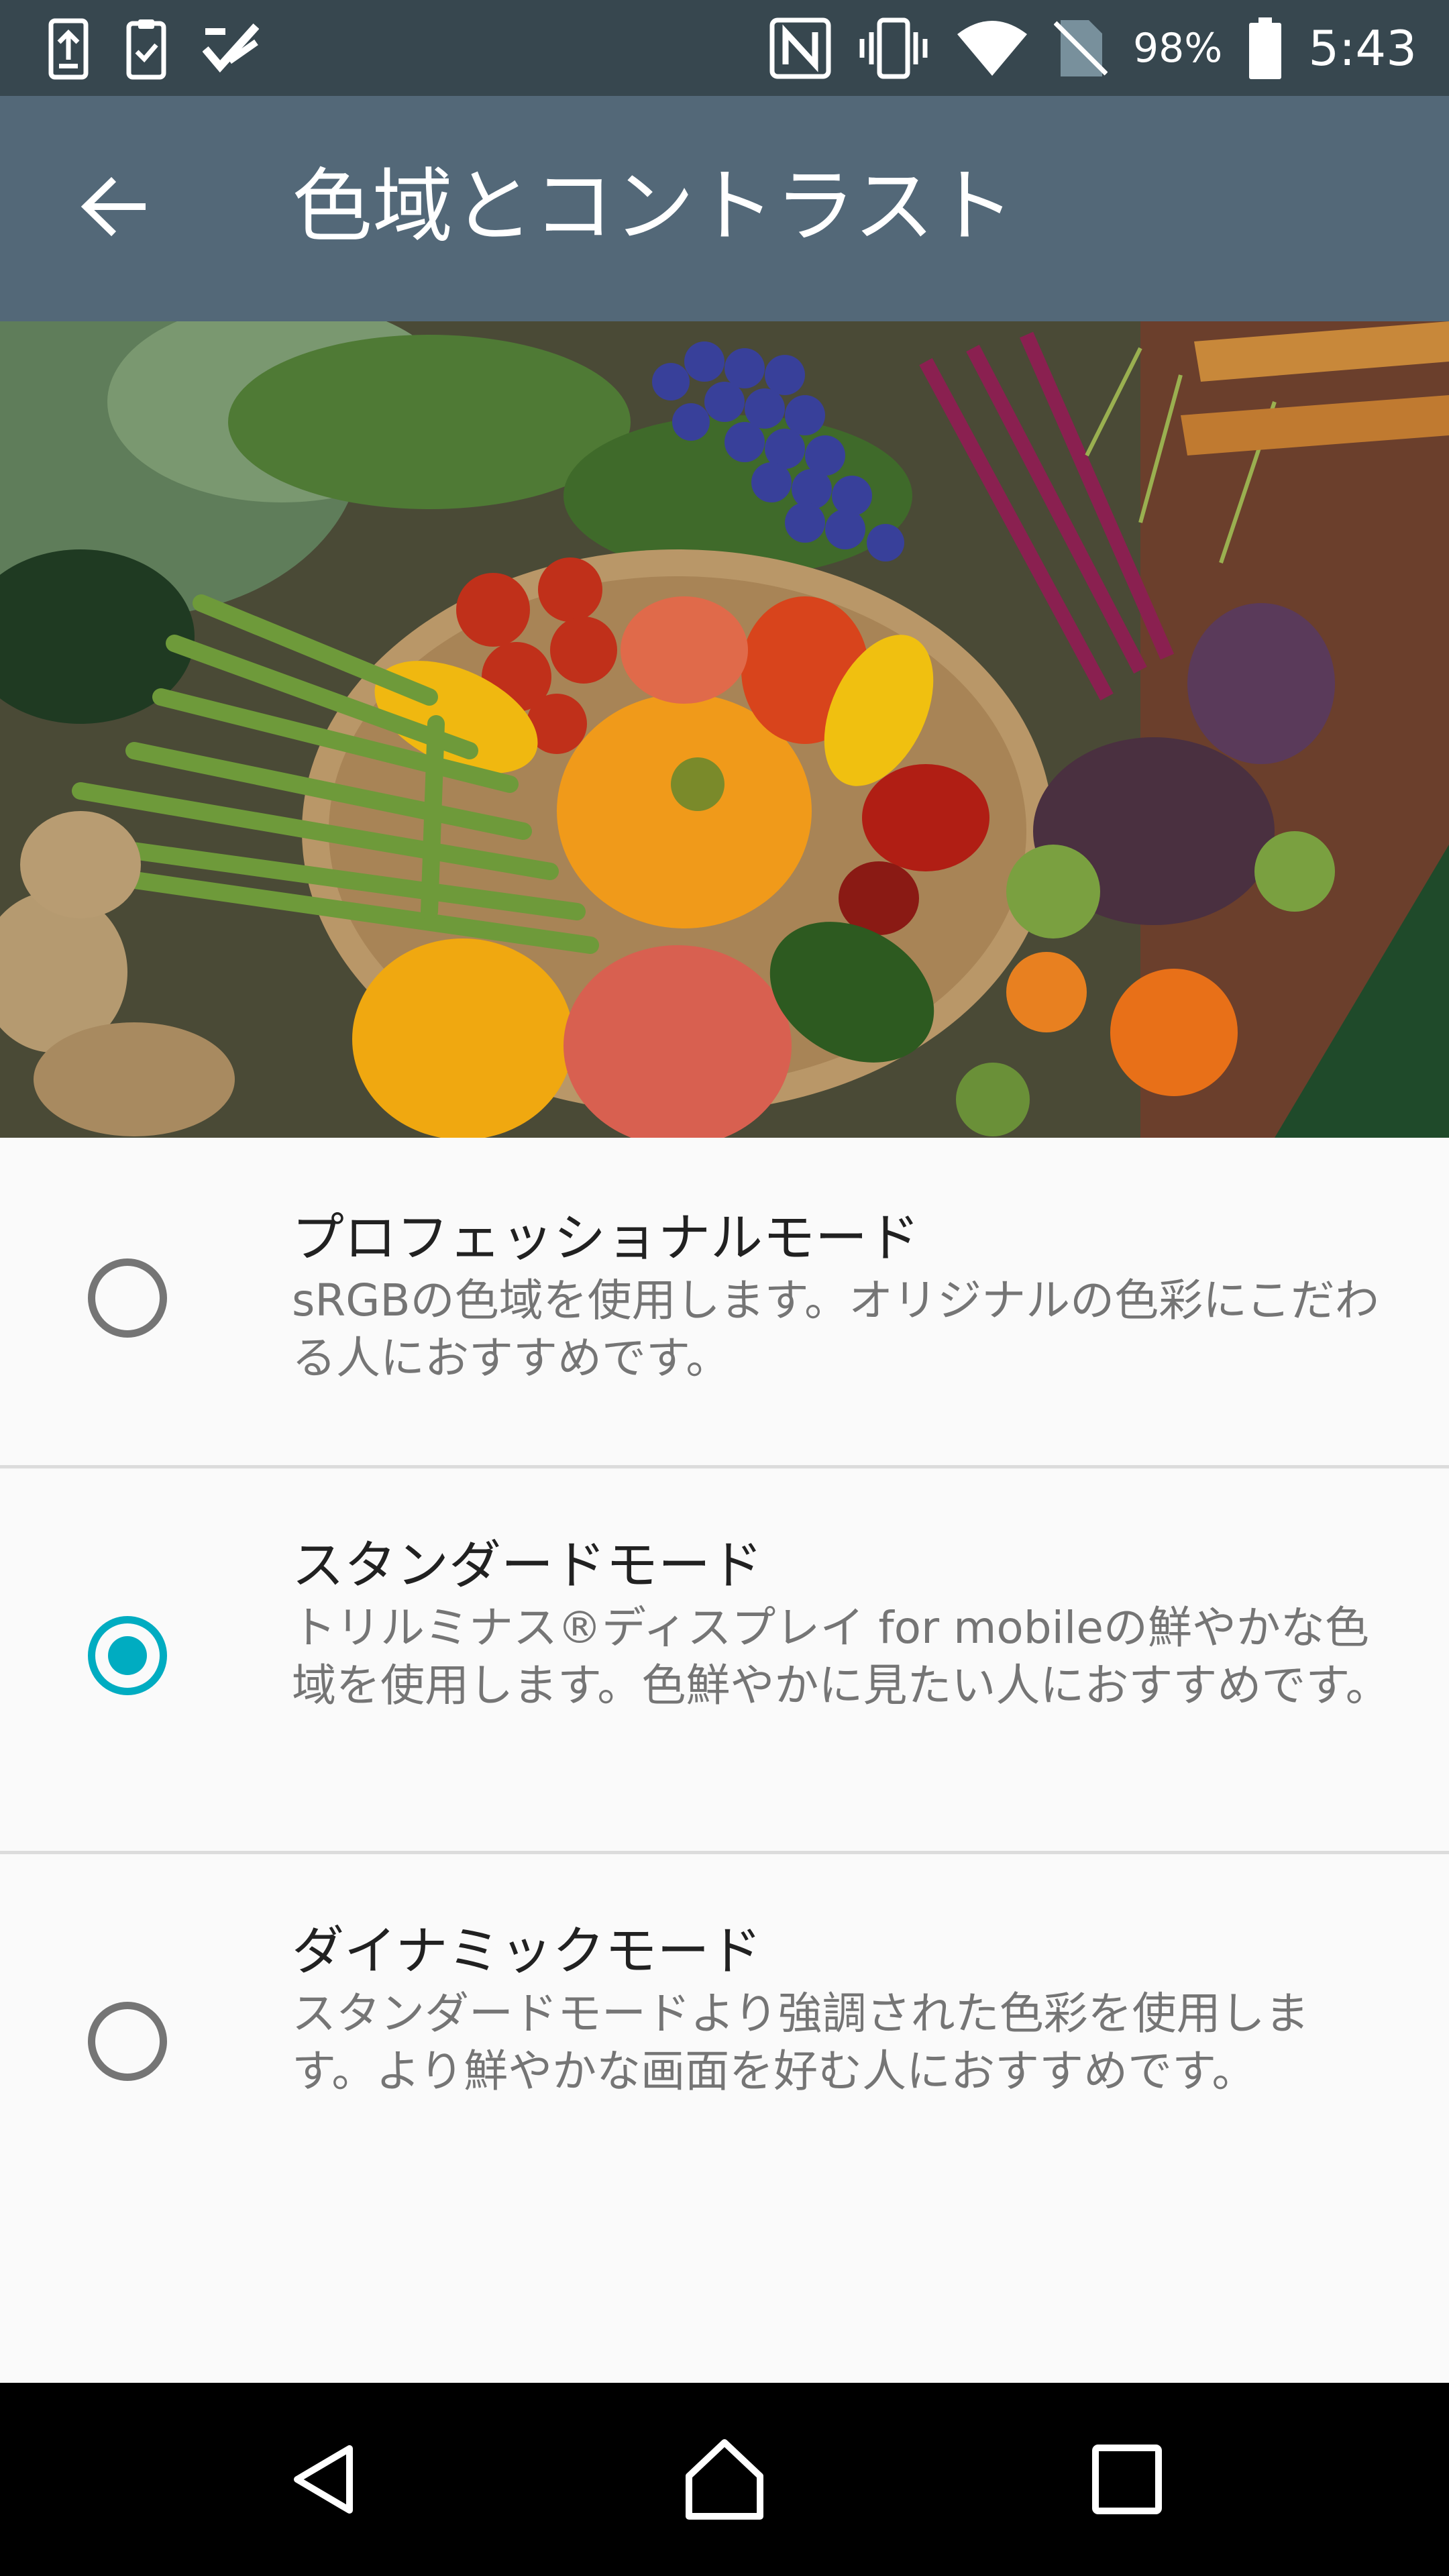 The image size is (1449, 2576). Describe the element at coordinates (800, 48) in the screenshot. I see `nfc-icon` at that location.